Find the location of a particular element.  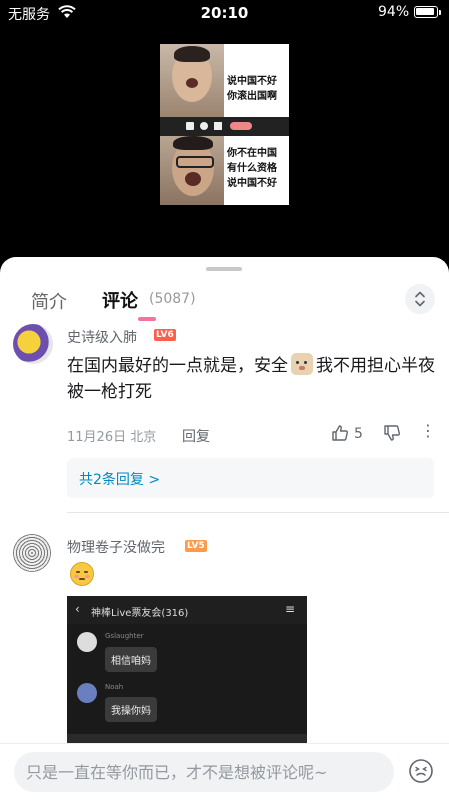

like-icon is located at coordinates (340, 435).